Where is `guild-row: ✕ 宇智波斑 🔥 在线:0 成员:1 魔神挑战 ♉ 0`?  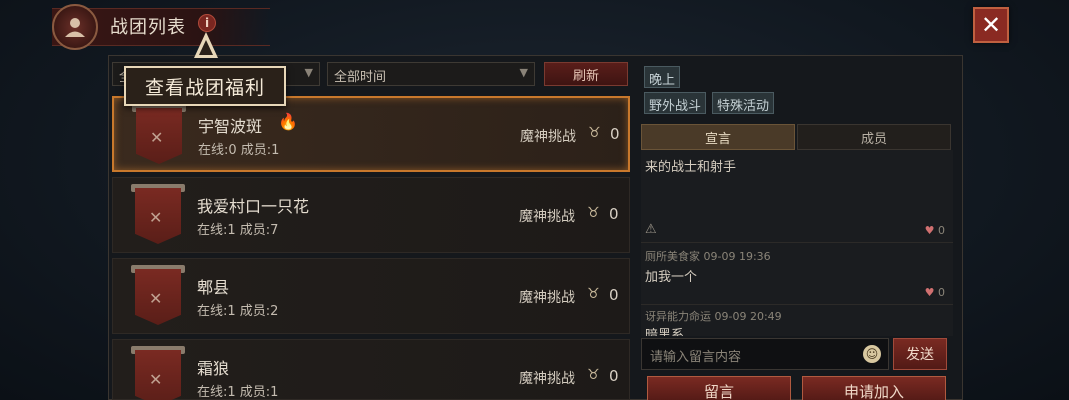
guild-row: ✕ 宇智波斑 🔥 在线:0 成员:1 魔神挑战 ♉ 0 is located at coordinates (371, 134).